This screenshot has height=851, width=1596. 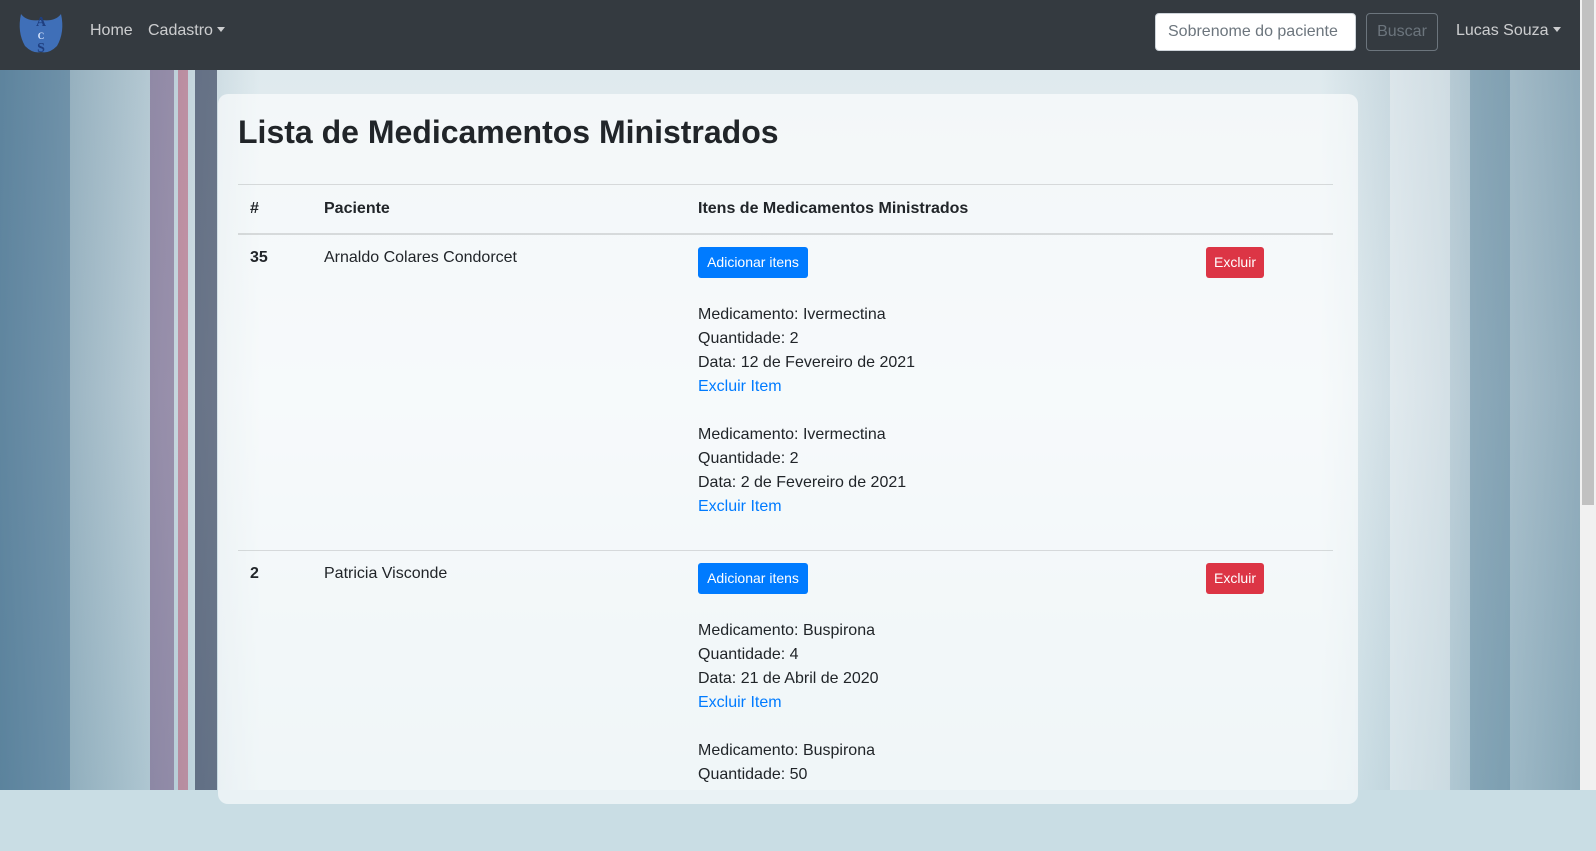 What do you see at coordinates (508, 132) in the screenshot?
I see `page-title: Lista de Medicamentos Ministrados` at bounding box center [508, 132].